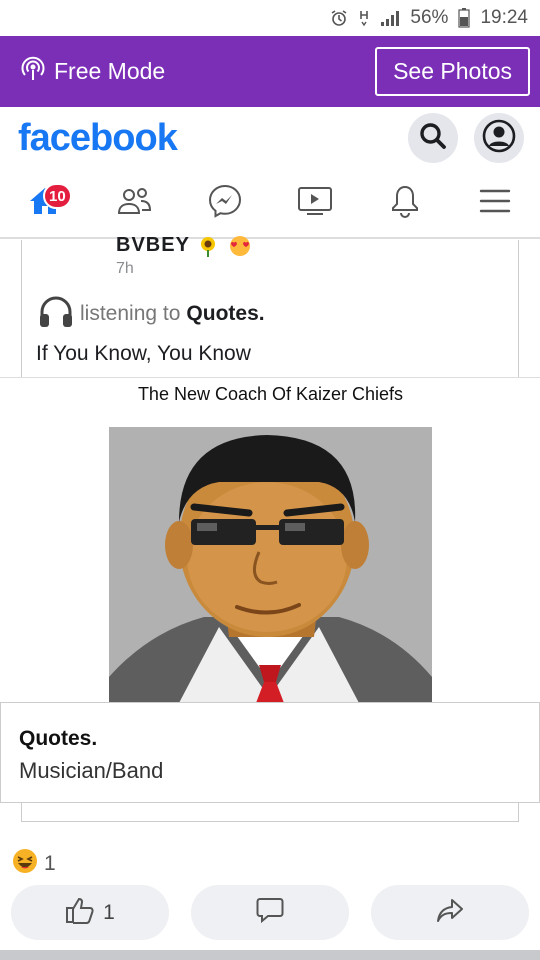 The height and width of the screenshot is (960, 540). Describe the element at coordinates (339, 18) in the screenshot. I see `alarm-icon` at that location.